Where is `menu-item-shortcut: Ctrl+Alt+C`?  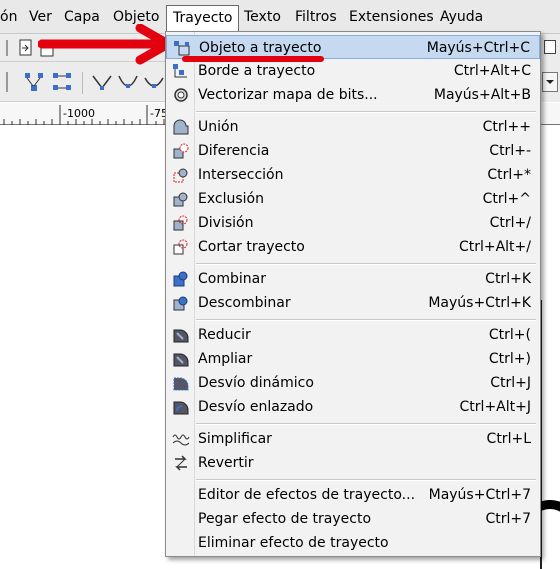 menu-item-shortcut: Ctrl+Alt+C is located at coordinates (492, 71).